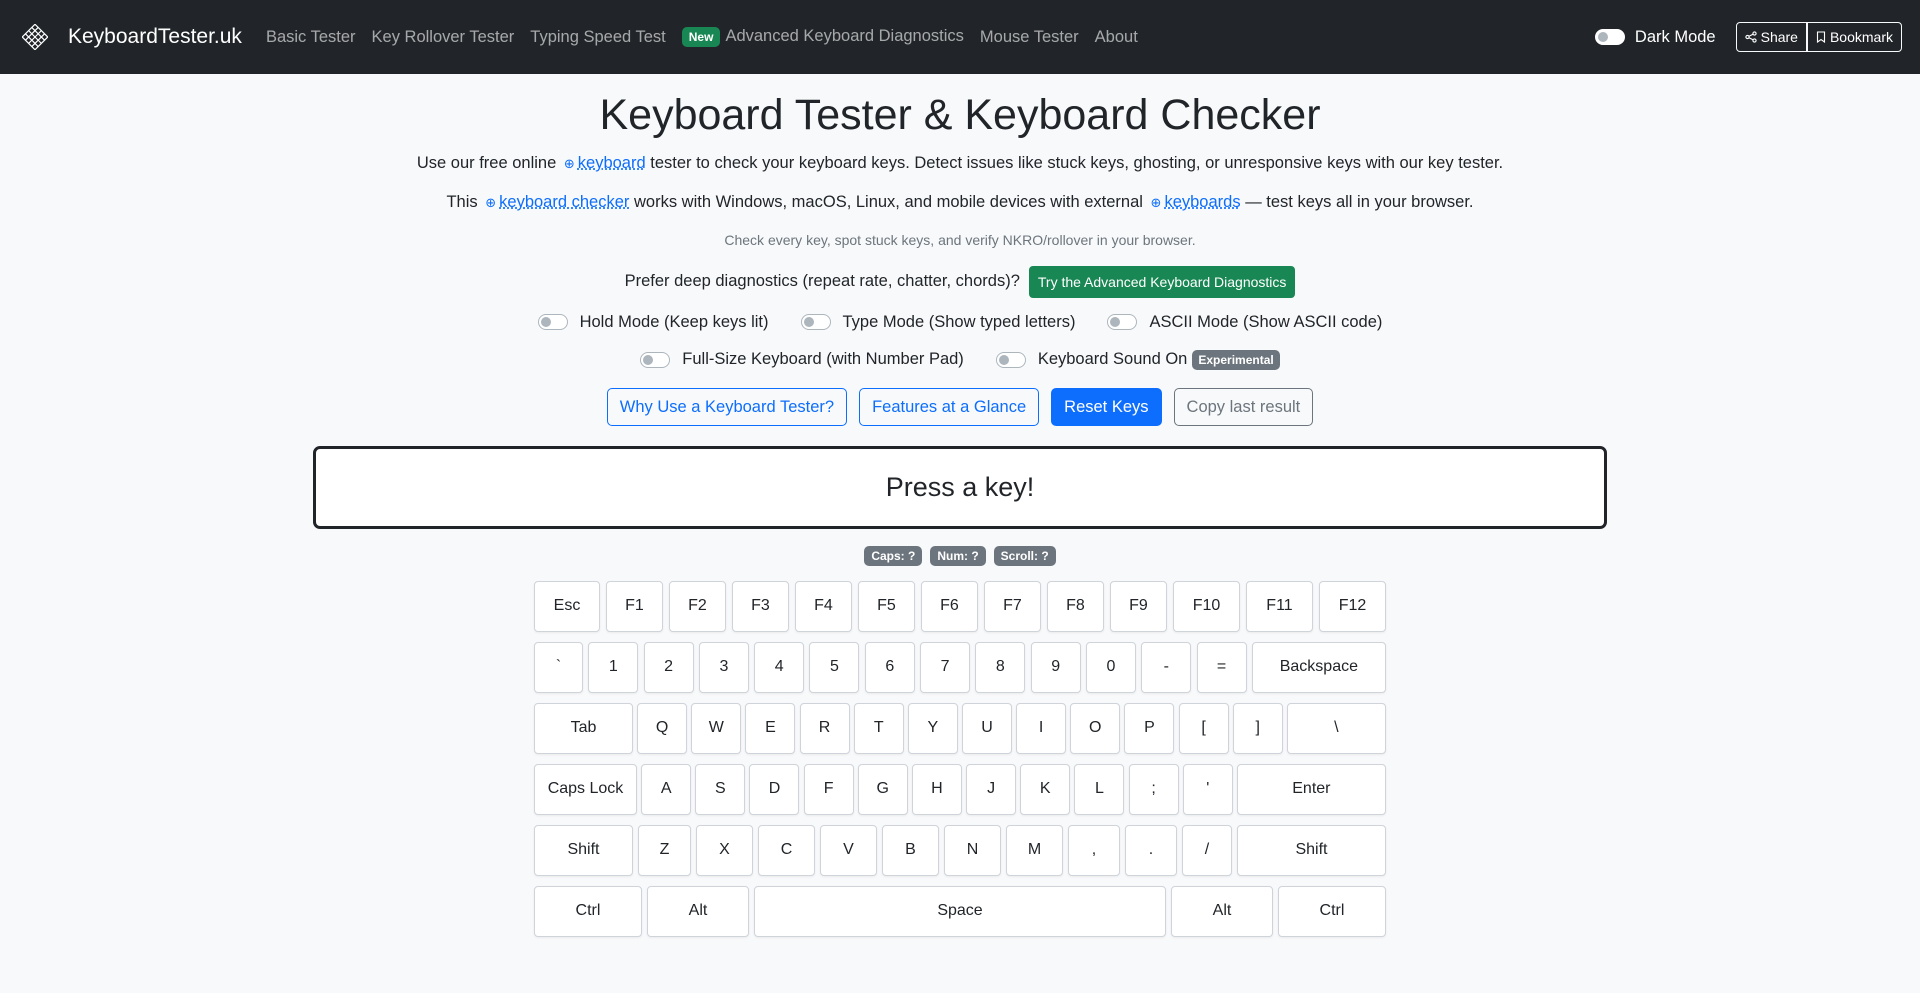  Describe the element at coordinates (986, 728) in the screenshot. I see `key-u: U` at that location.